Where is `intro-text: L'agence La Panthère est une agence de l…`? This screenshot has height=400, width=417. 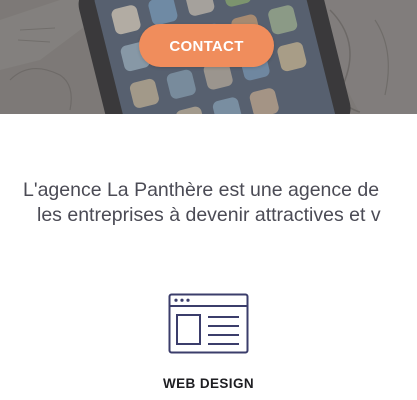
intro-text: L'agence La Panthère est une agence de l… is located at coordinates (208, 204).